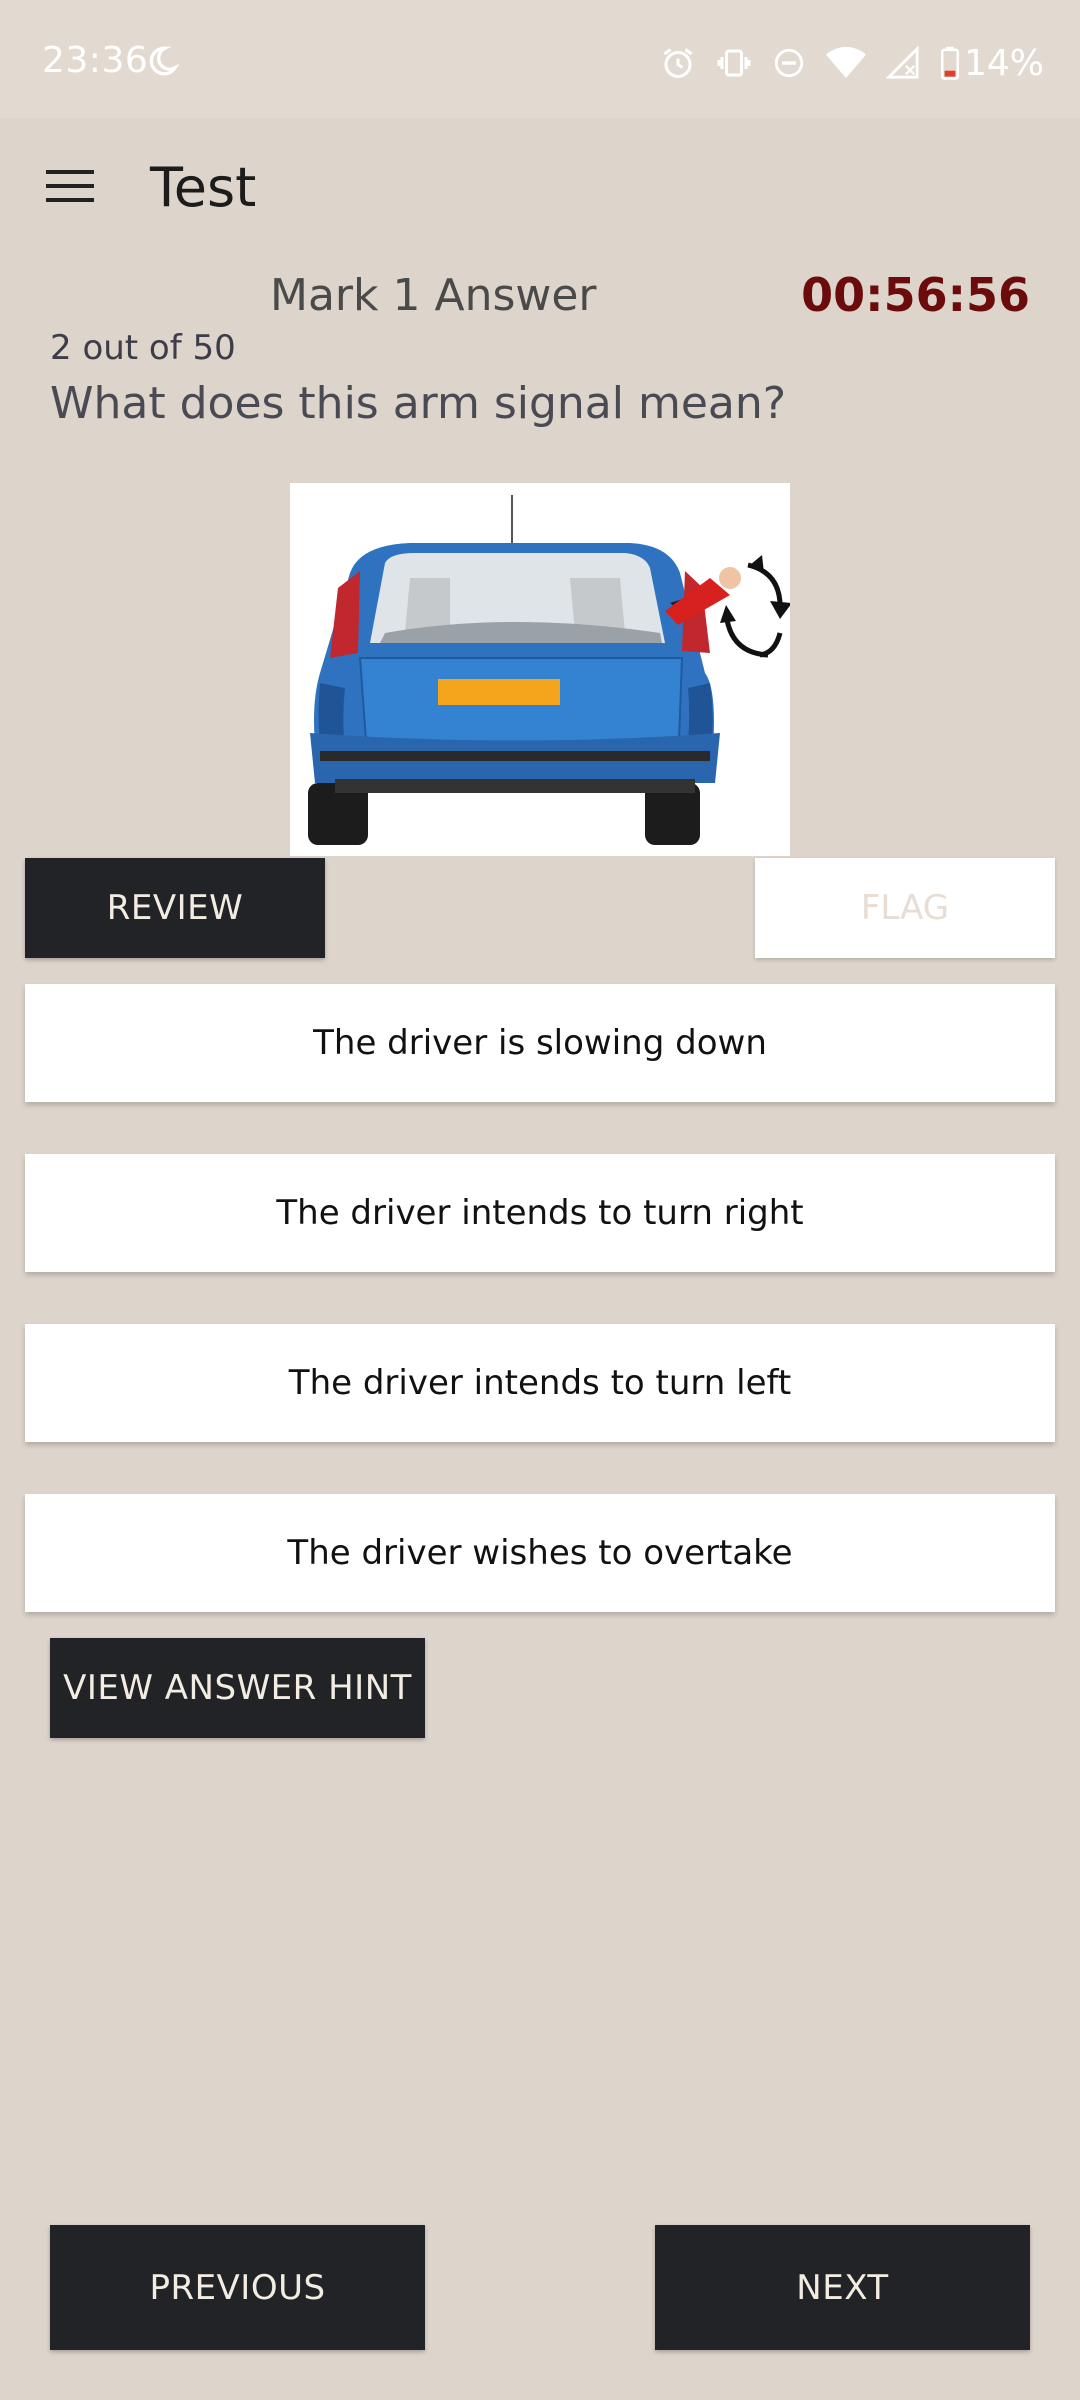 The height and width of the screenshot is (2400, 1080). Describe the element at coordinates (540, 1213) in the screenshot. I see `answer-option-2: The driver intends to turn right` at that location.